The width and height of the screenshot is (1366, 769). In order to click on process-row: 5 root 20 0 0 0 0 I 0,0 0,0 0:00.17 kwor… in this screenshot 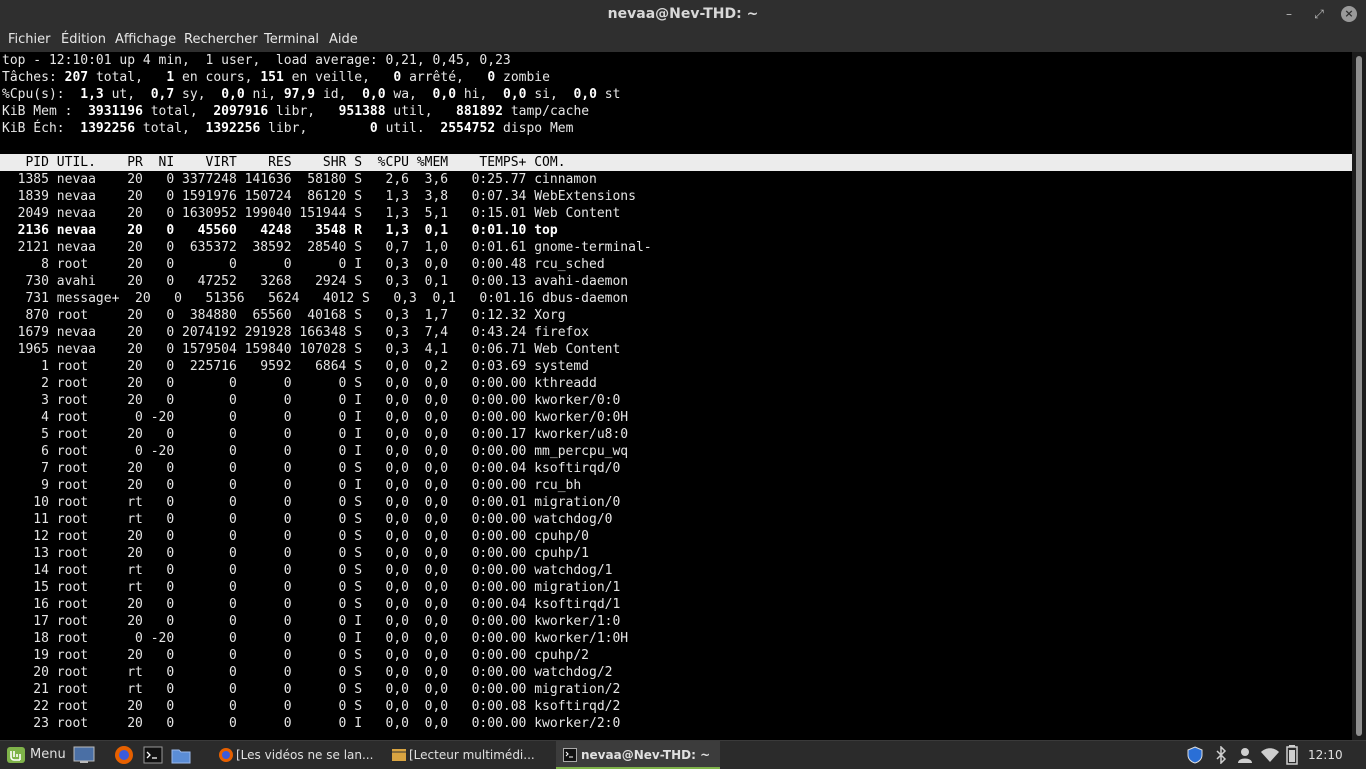, I will do `click(315, 434)`.